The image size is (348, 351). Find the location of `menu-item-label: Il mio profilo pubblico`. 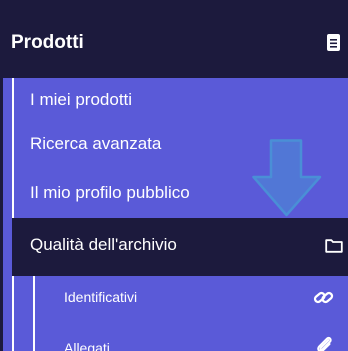

menu-item-label: Il mio profilo pubblico is located at coordinates (110, 192).